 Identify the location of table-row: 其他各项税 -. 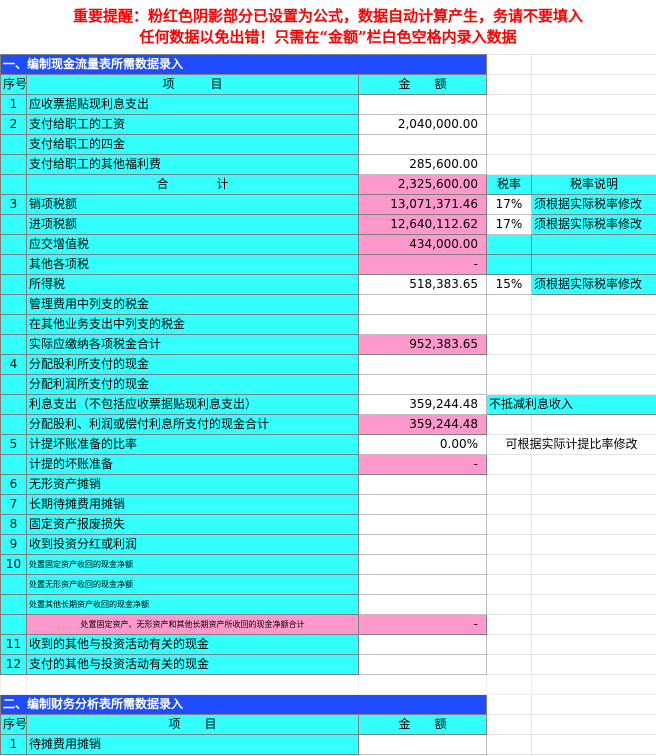
(328, 264).